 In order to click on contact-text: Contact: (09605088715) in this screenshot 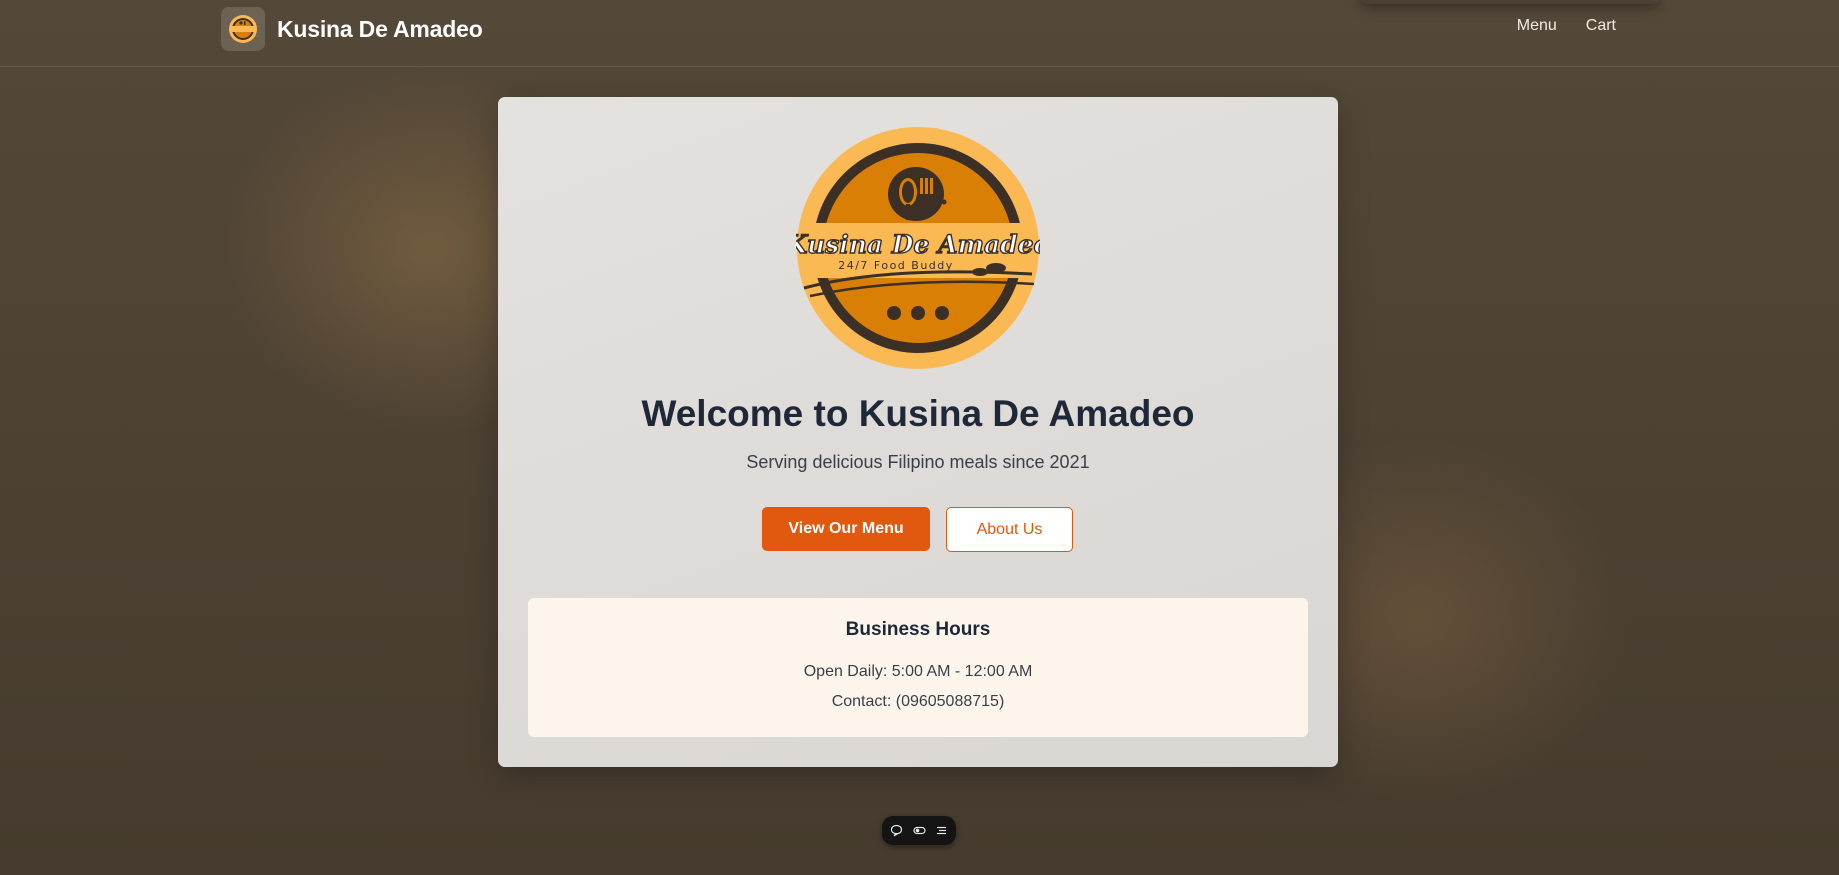, I will do `click(918, 701)`.